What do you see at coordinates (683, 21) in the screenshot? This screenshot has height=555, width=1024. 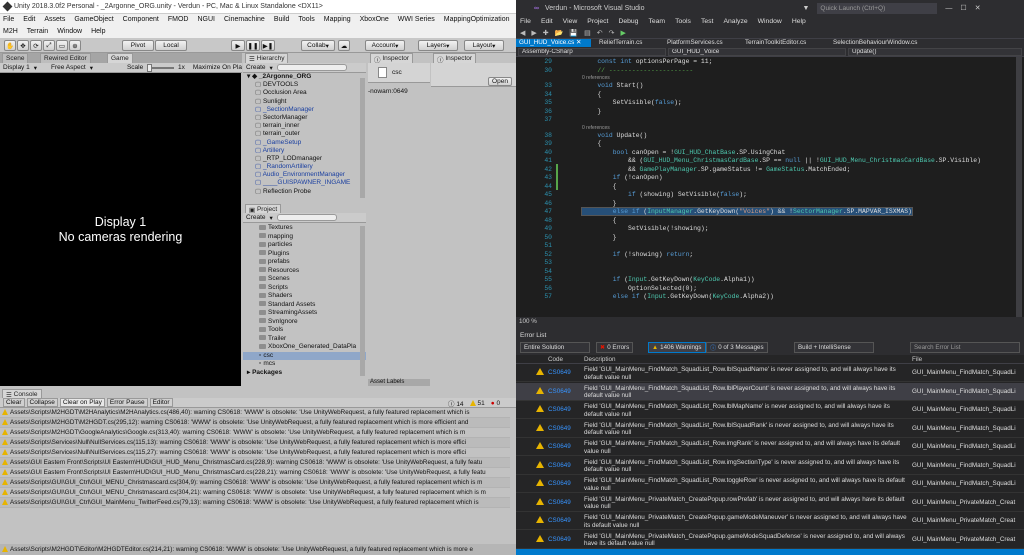 I see `vs-menu-item: Tools` at bounding box center [683, 21].